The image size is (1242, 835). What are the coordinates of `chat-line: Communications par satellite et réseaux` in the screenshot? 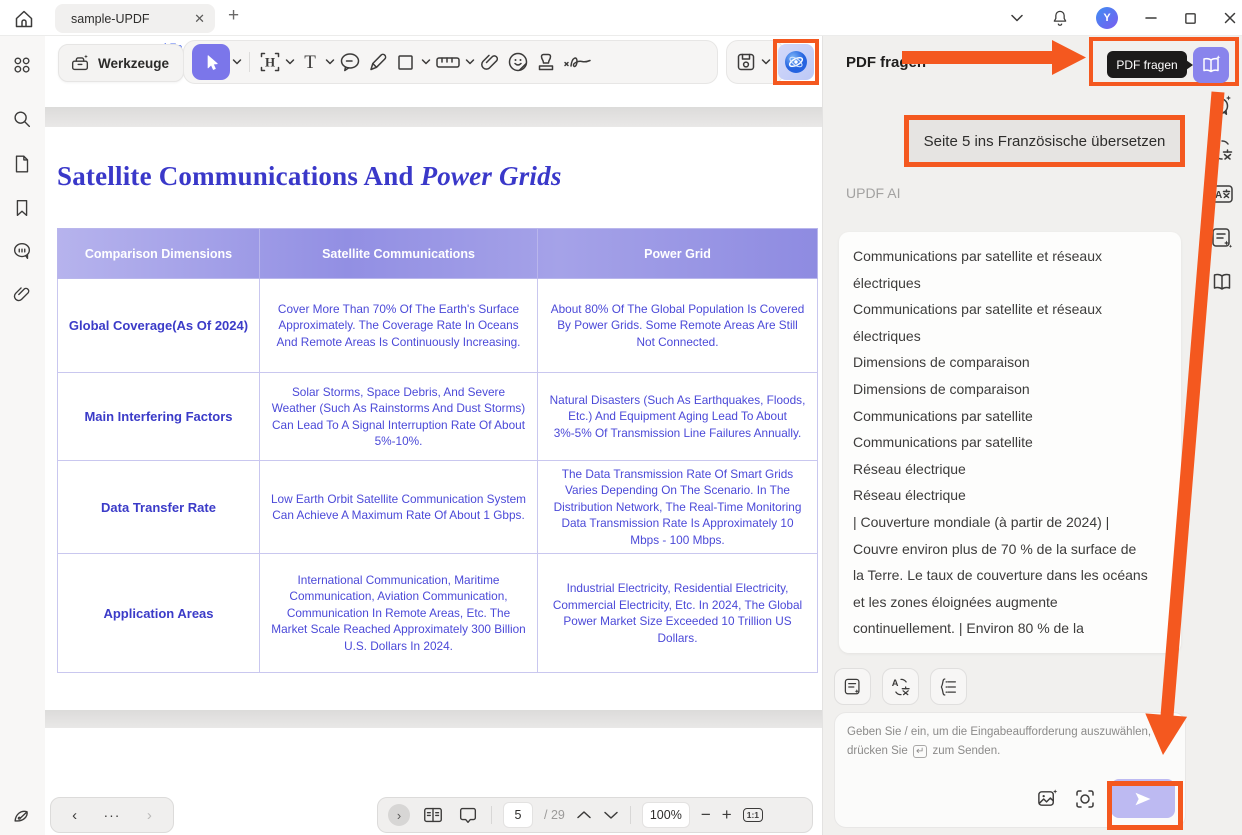 It's located at (978, 256).